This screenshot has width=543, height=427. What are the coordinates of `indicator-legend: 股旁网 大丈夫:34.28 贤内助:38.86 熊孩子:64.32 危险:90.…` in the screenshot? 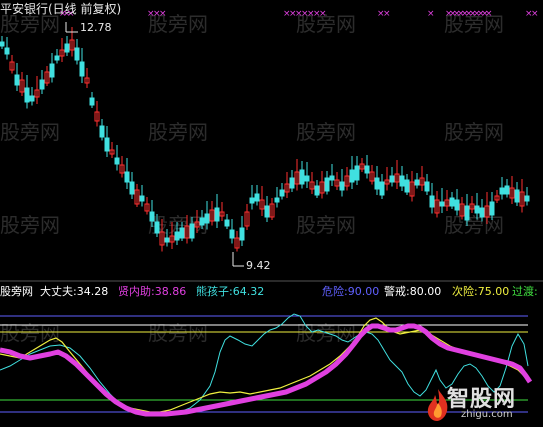 It's located at (271, 292).